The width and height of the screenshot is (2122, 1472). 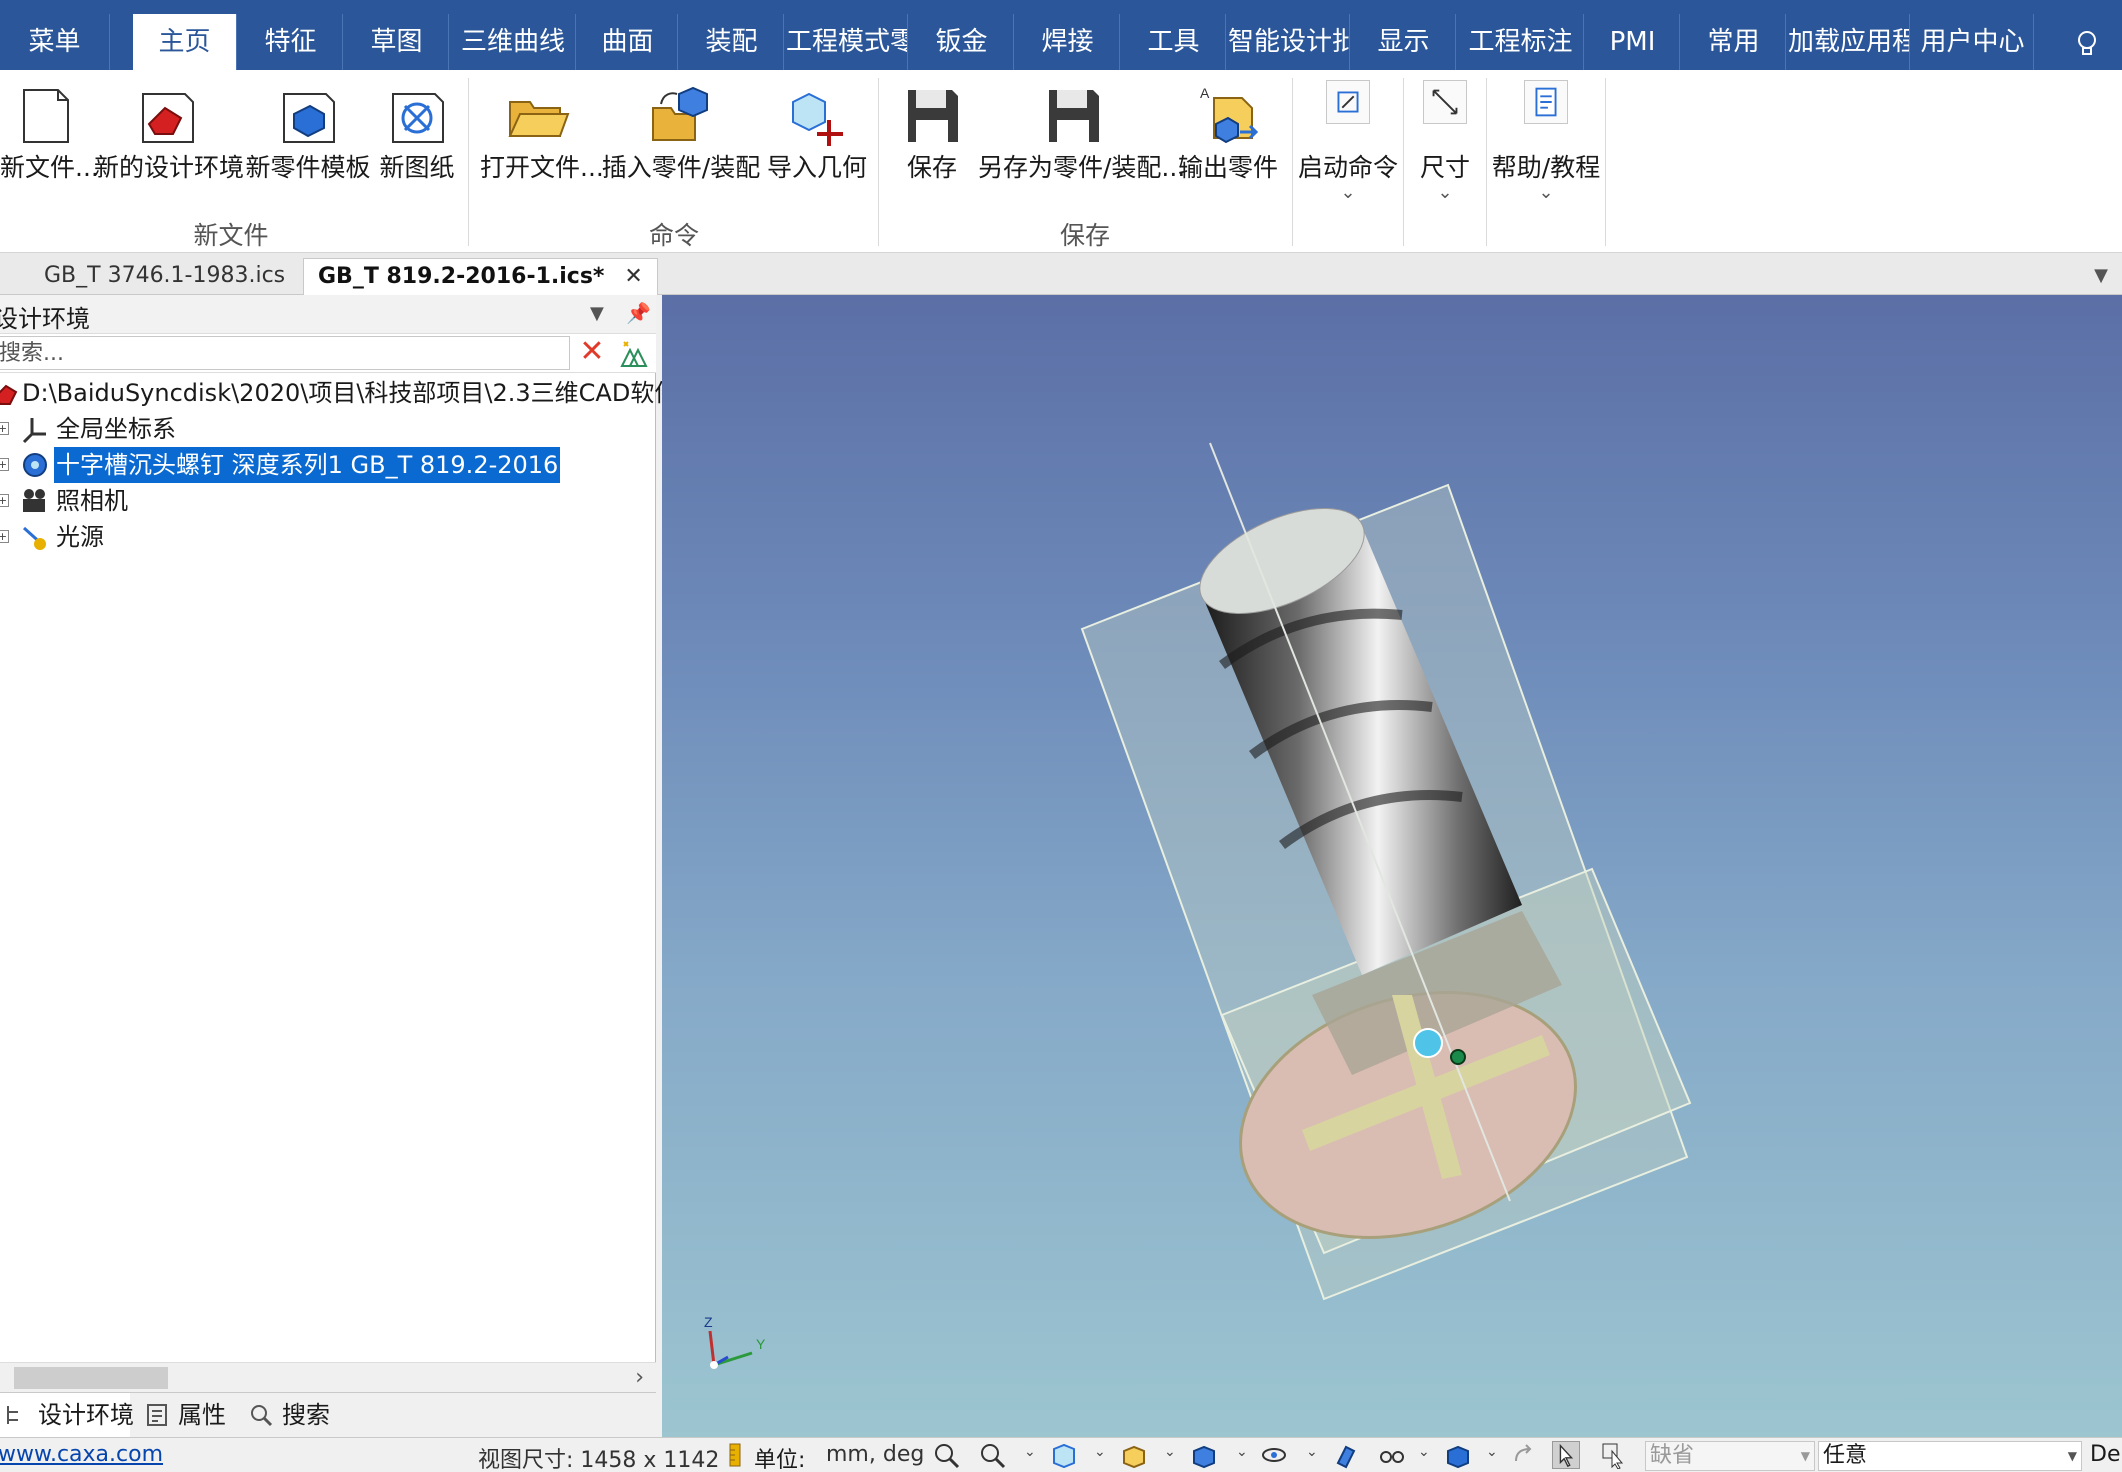 What do you see at coordinates (681, 167) in the screenshot?
I see `insert-part-label: 插入零件/装配` at bounding box center [681, 167].